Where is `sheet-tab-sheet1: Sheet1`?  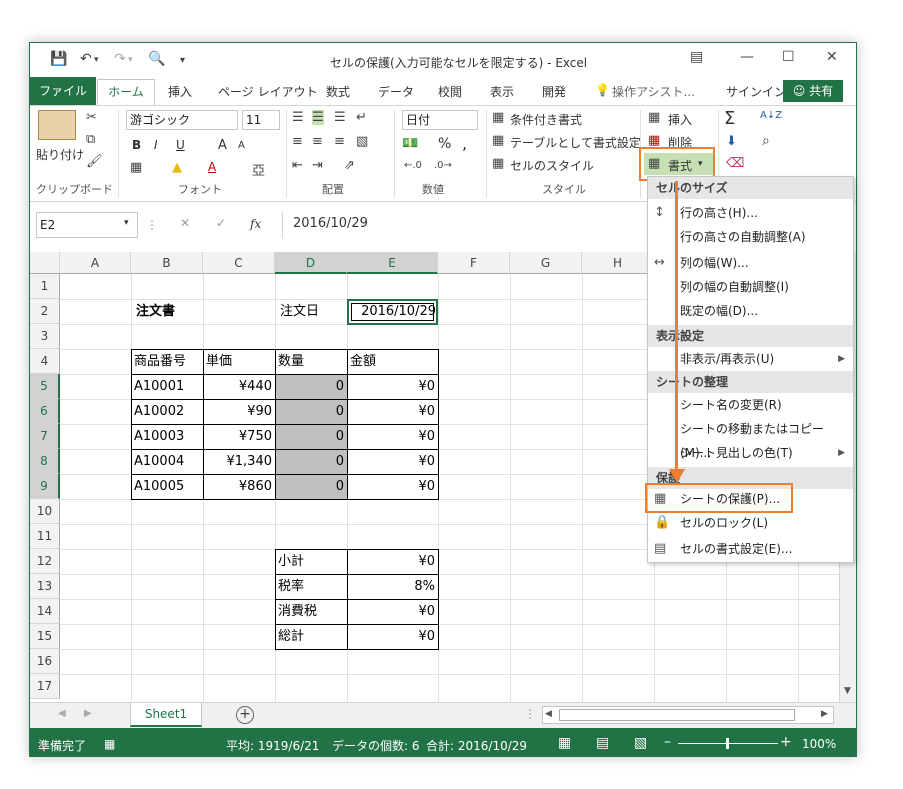
sheet-tab-sheet1: Sheet1 is located at coordinates (166, 715).